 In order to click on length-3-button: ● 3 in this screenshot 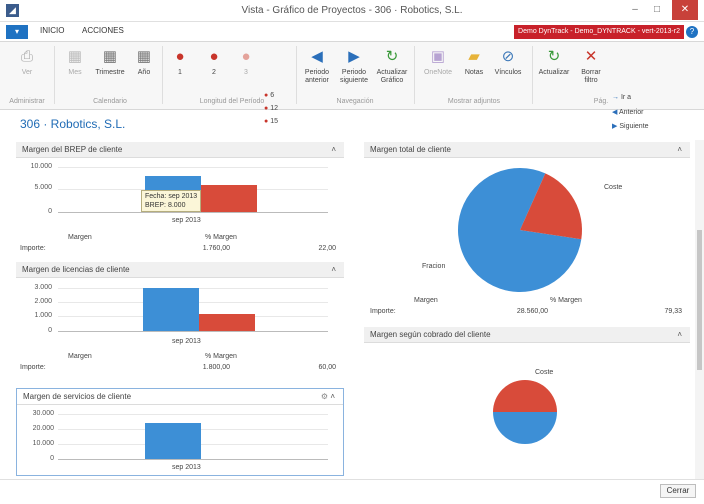, I will do `click(246, 62)`.